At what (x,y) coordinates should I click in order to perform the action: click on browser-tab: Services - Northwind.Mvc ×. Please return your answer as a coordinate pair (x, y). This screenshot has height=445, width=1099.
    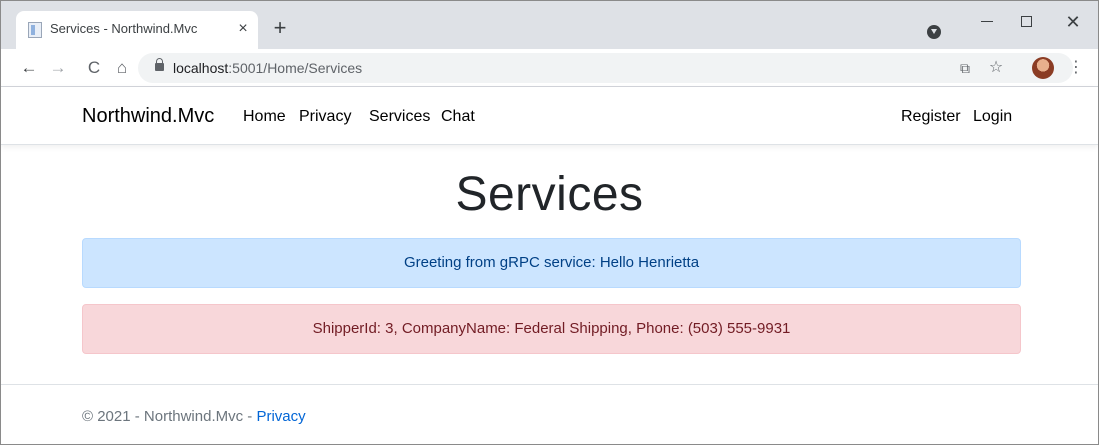
    Looking at the image, I should click on (137, 30).